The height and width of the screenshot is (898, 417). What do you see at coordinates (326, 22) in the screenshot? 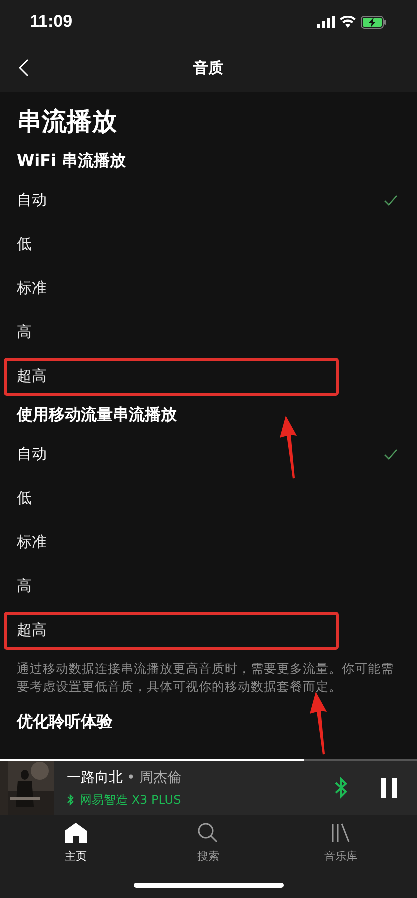
I see `signal-icon` at bounding box center [326, 22].